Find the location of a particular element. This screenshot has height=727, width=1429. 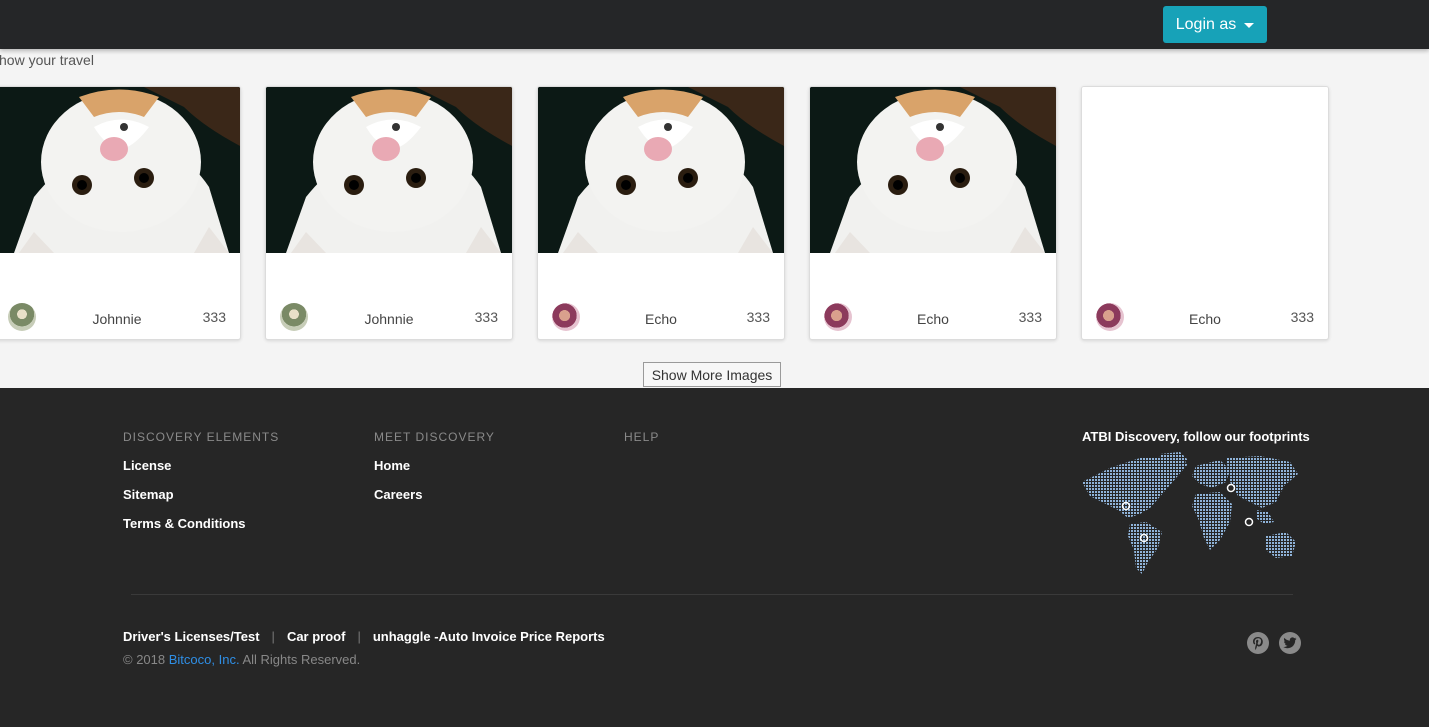

world-map-graphic is located at coordinates (1190, 513).